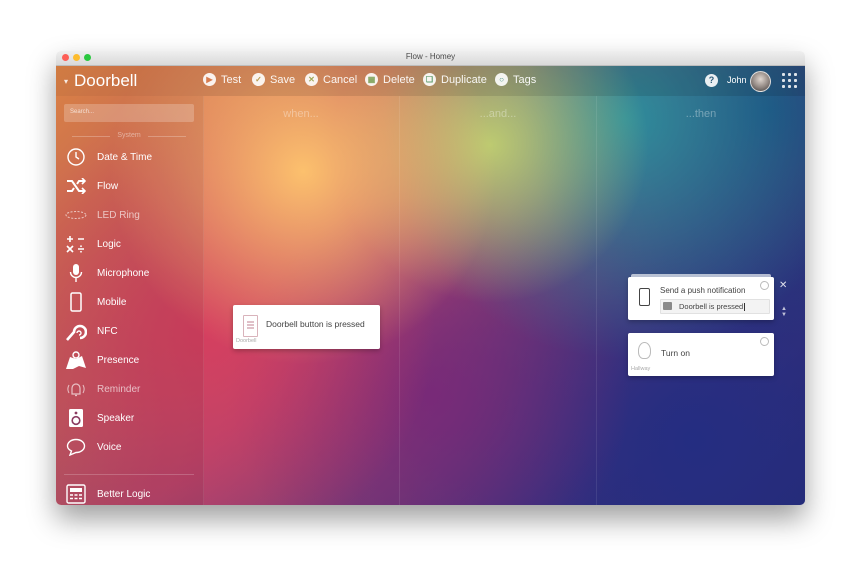 The image size is (860, 583). I want to click on chevron-down-icon: ▾, so click(66, 81).